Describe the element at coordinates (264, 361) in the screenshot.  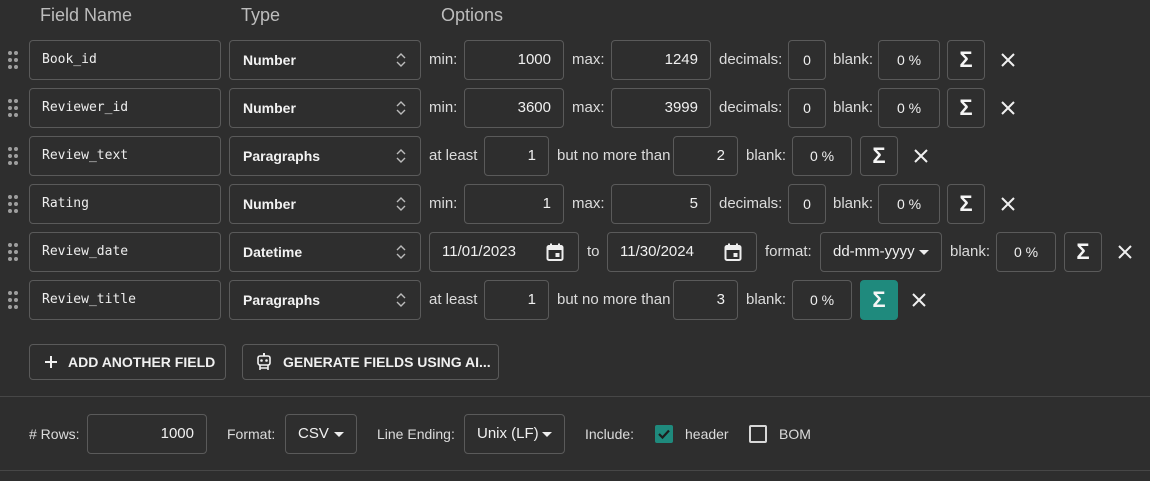
I see `robot-icon` at that location.